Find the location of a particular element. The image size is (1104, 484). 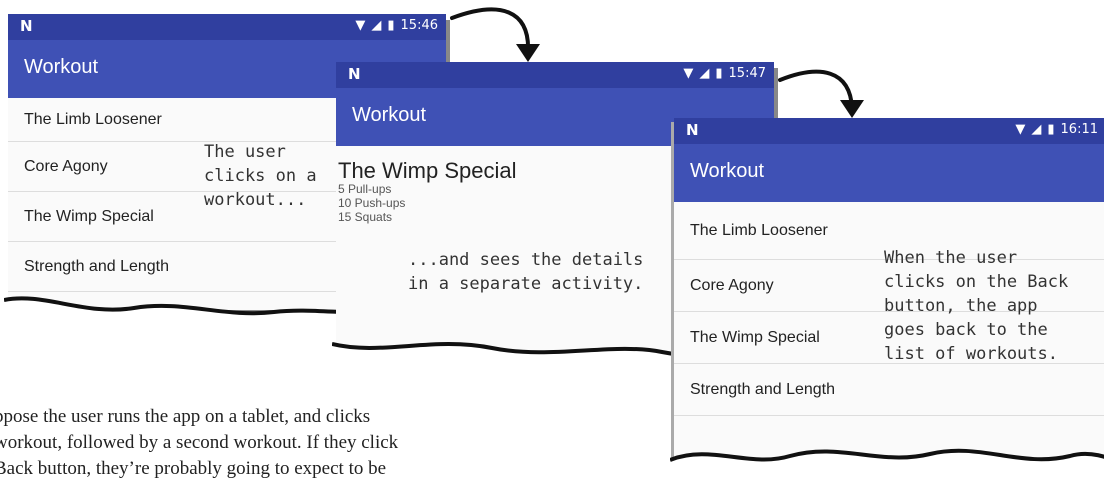

status-bar: N ▼ ◢ ▮ 15:47 is located at coordinates (555, 75).